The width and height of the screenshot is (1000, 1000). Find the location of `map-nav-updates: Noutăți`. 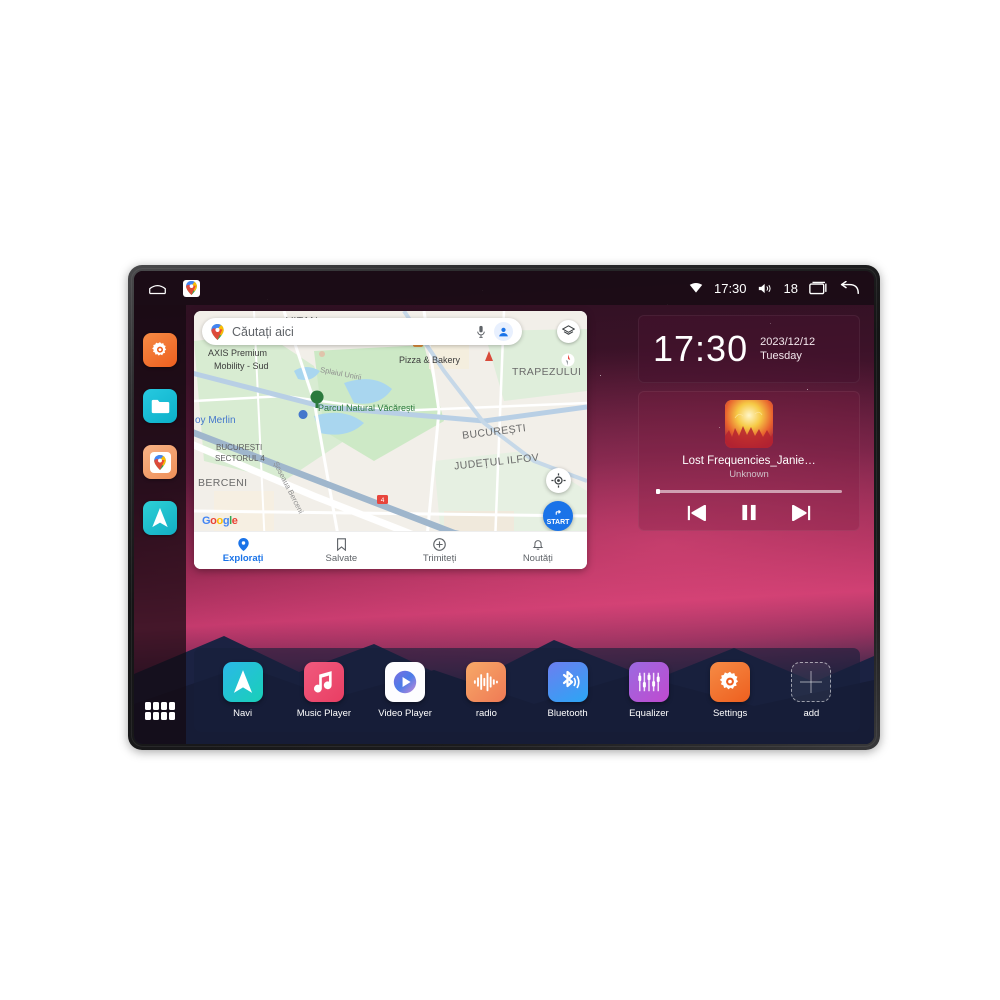

map-nav-updates: Noutăți is located at coordinates (538, 551).